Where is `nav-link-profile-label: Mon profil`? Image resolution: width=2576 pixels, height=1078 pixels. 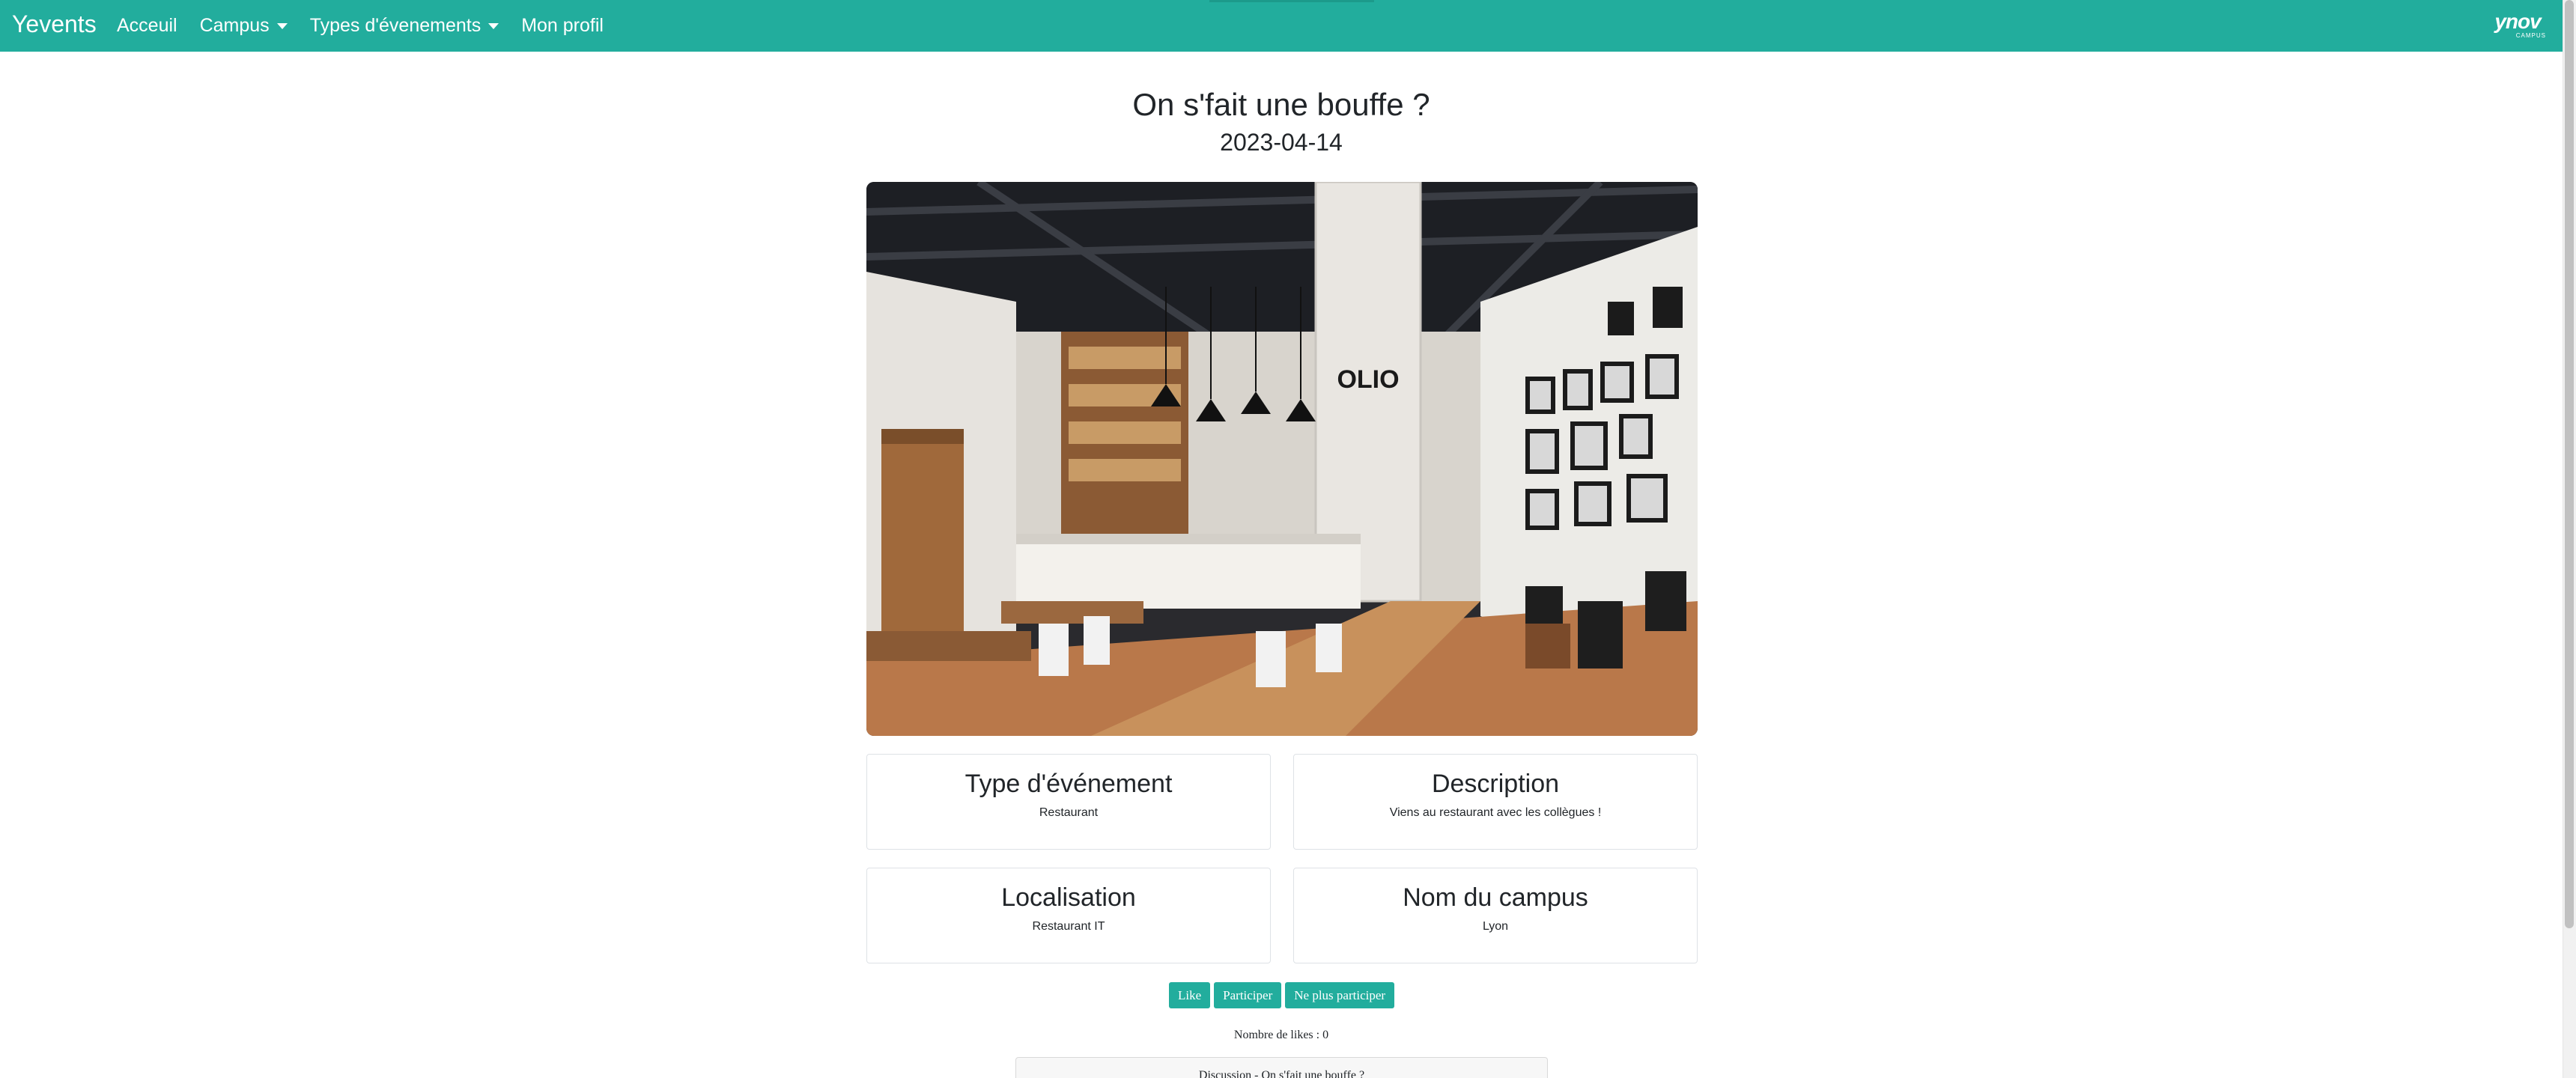
nav-link-profile-label: Mon profil is located at coordinates (562, 25).